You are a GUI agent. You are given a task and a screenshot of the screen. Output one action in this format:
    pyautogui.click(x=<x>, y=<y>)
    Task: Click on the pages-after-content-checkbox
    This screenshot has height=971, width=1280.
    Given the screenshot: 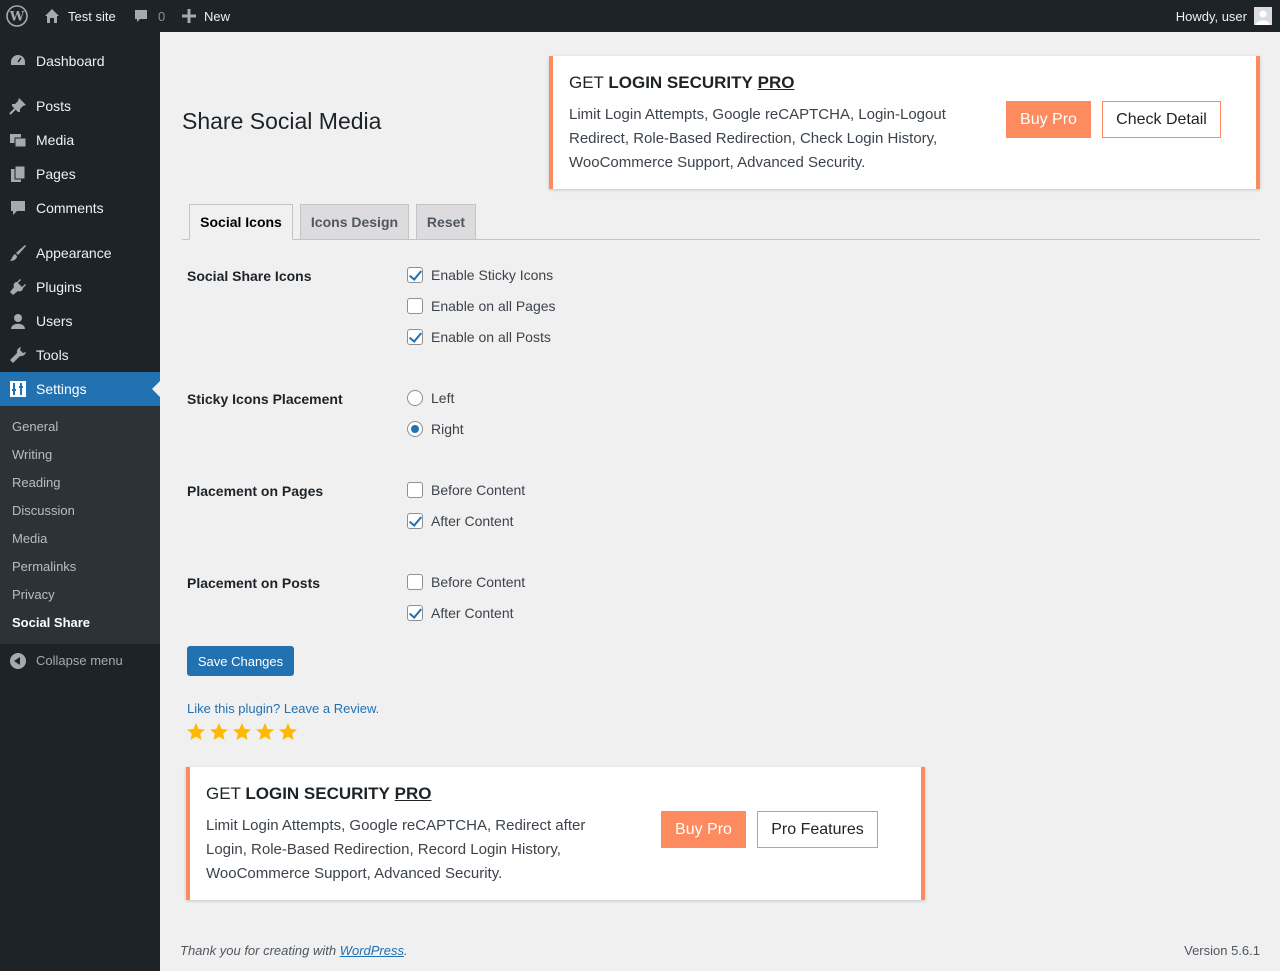 What is the action you would take?
    pyautogui.click(x=415, y=521)
    